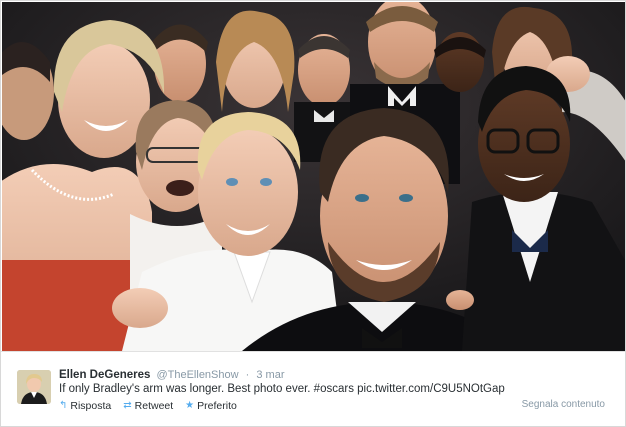  I want to click on reply-button: ↰ Risposta, so click(85, 406).